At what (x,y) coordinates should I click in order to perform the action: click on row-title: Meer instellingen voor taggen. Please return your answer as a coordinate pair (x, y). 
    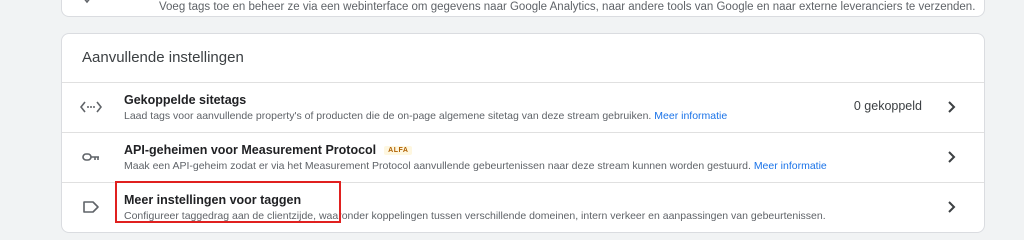
    Looking at the image, I should click on (213, 200).